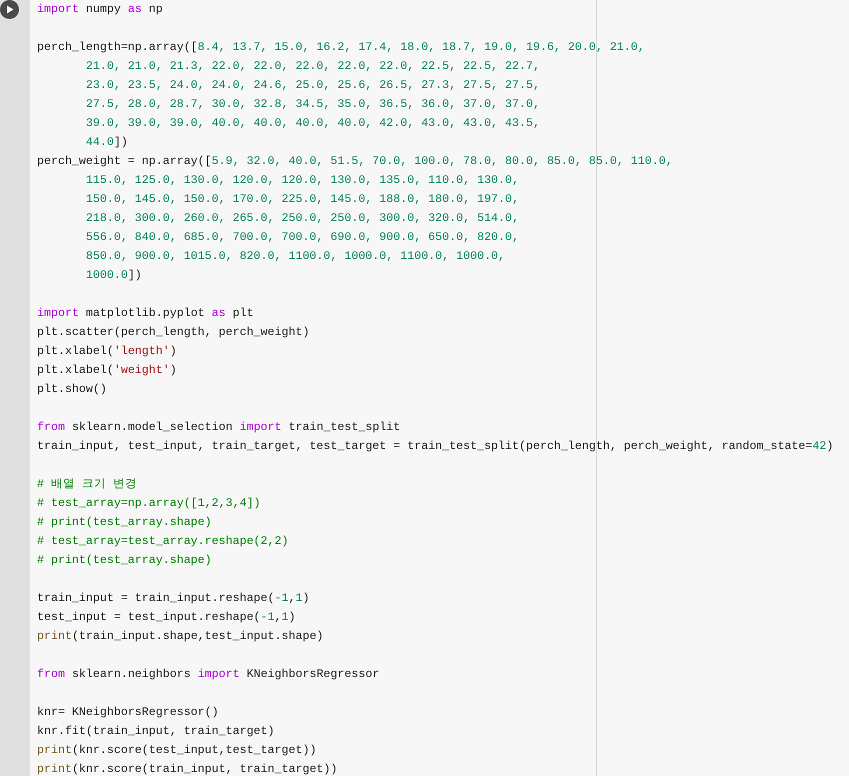  What do you see at coordinates (218, 428) in the screenshot?
I see `code-line: from sklearn.model_selection import train_test_split` at bounding box center [218, 428].